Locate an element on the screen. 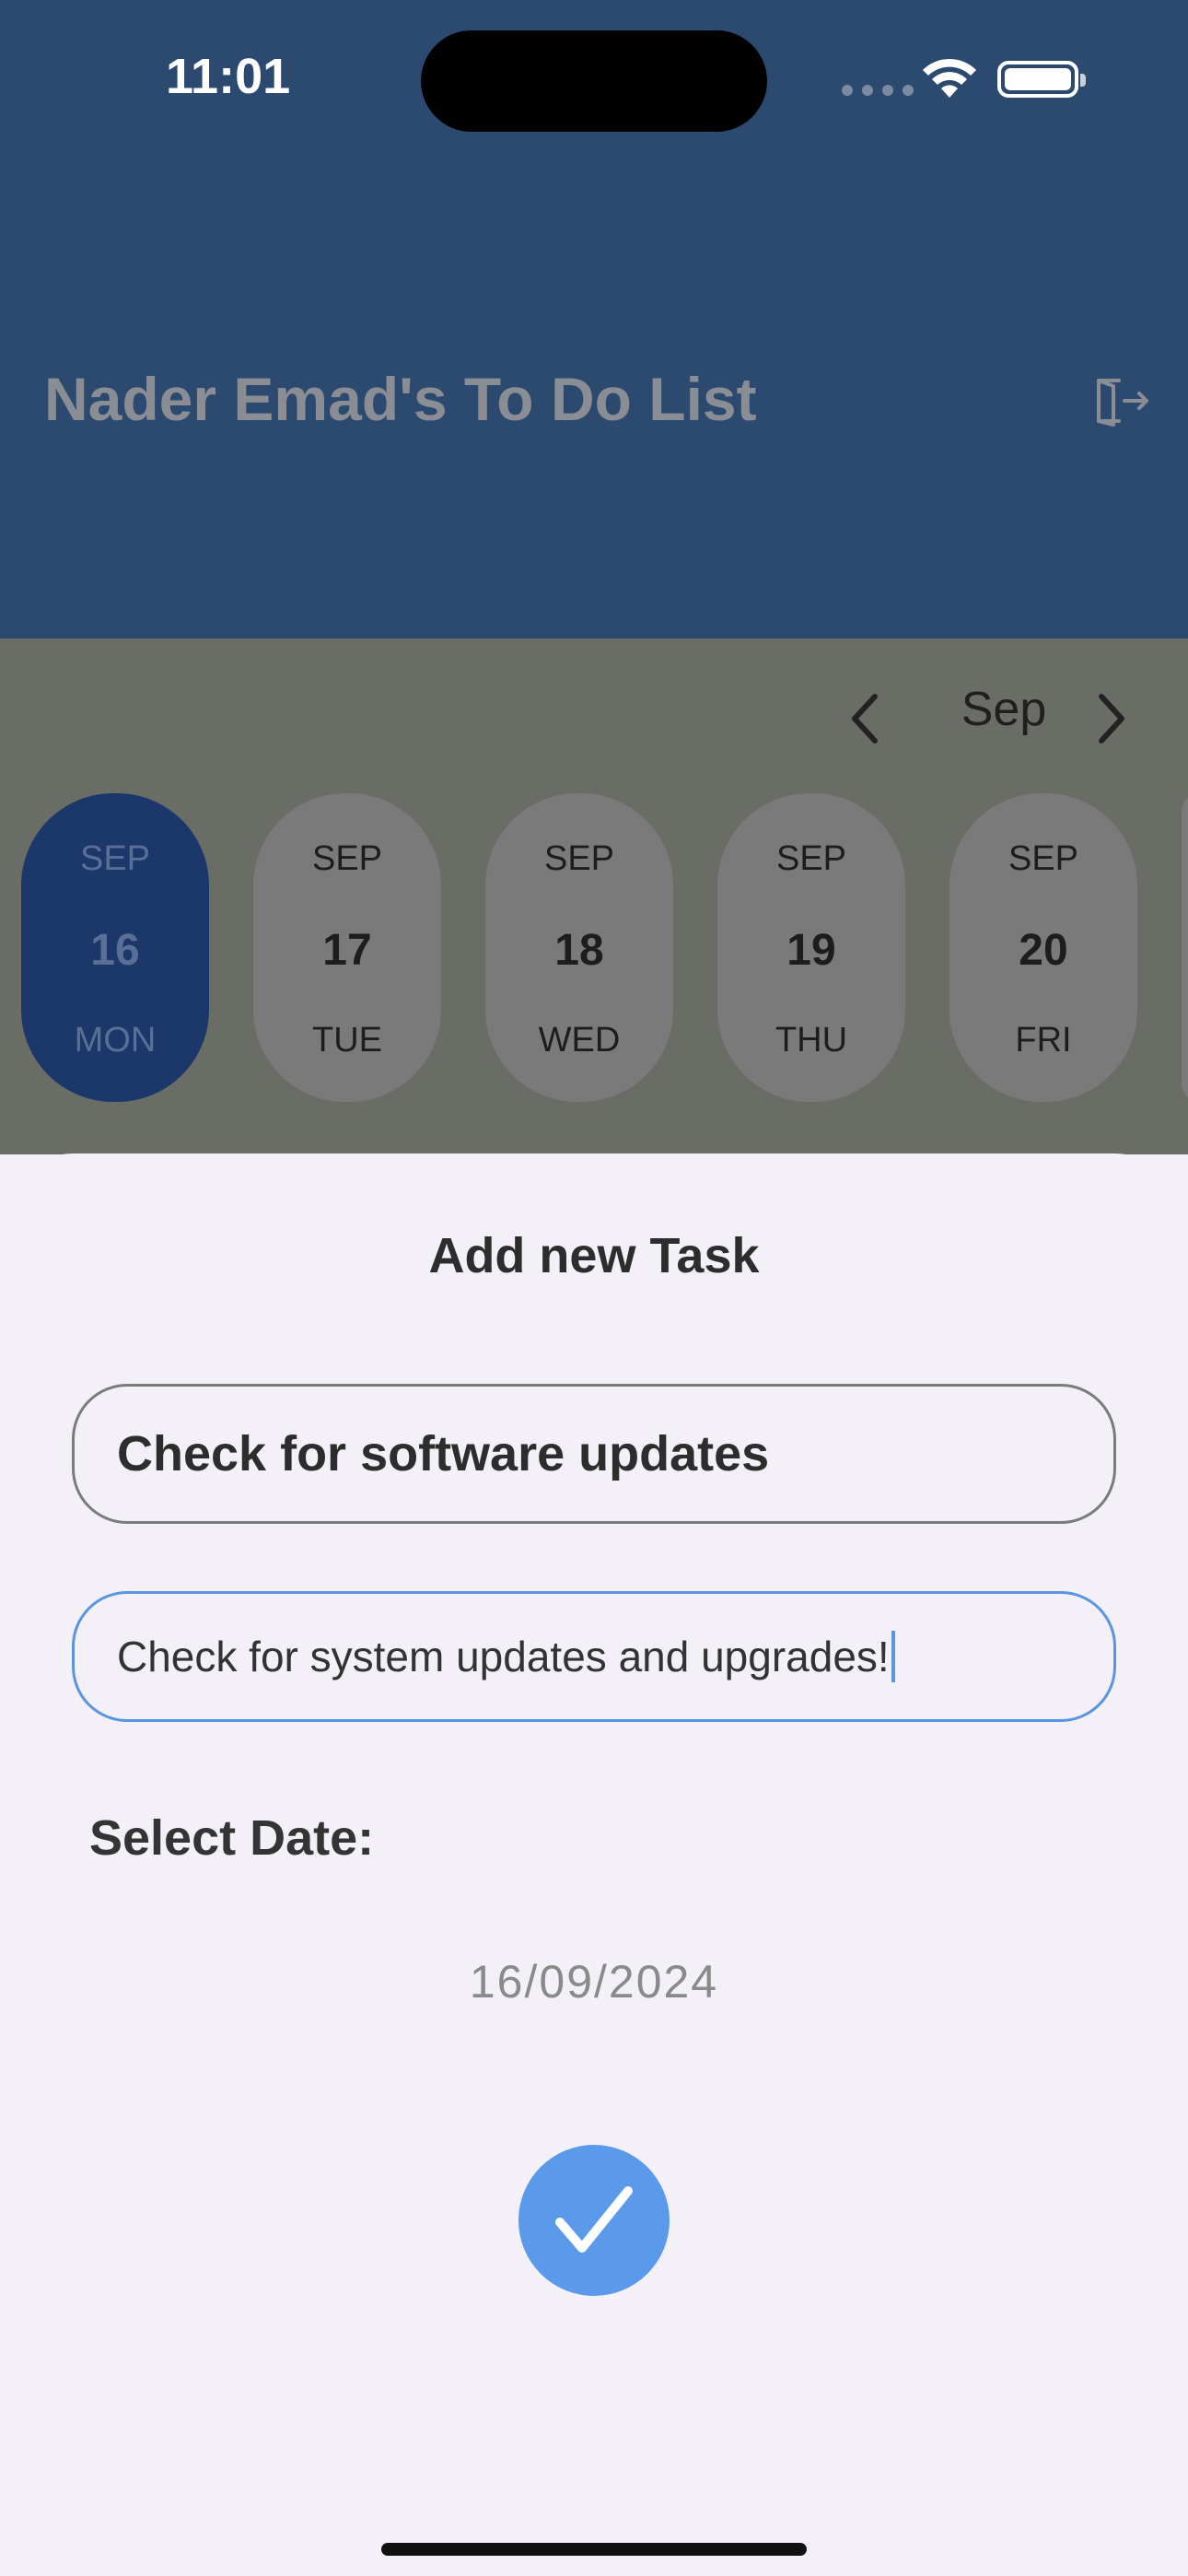 The image size is (1188, 2576). sheet-title: Add new Task is located at coordinates (594, 1255).